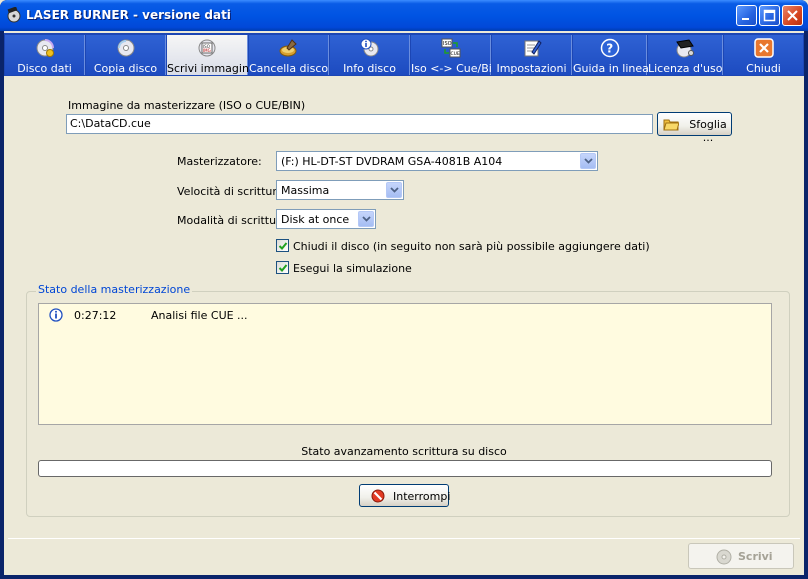  Describe the element at coordinates (611, 68) in the screenshot. I see `tab-label: Guida in linea` at that location.